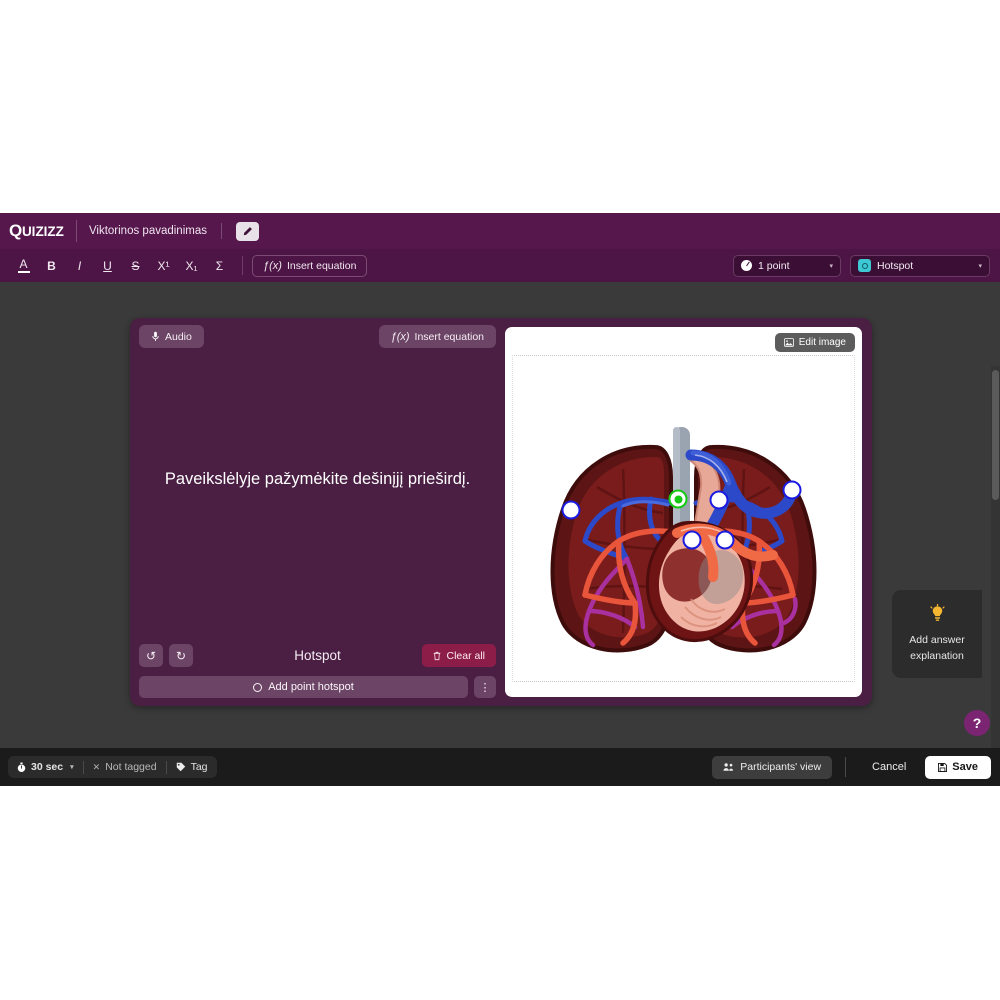 The width and height of the screenshot is (1000, 1000). I want to click on chevron-down-icon: ▾, so click(831, 266).